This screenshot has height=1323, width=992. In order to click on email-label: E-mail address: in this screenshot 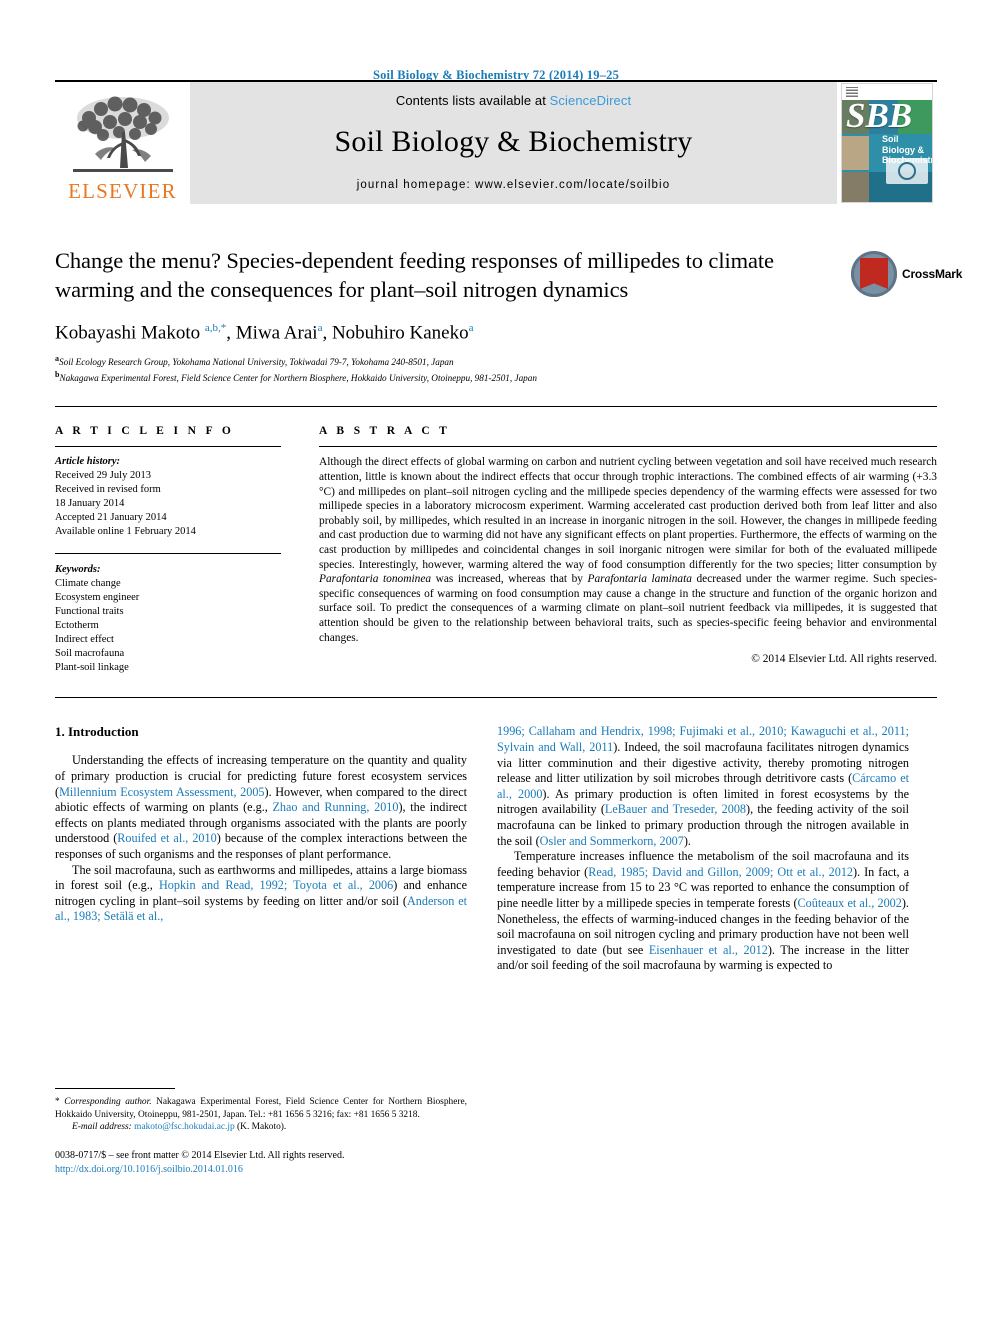, I will do `click(102, 1127)`.